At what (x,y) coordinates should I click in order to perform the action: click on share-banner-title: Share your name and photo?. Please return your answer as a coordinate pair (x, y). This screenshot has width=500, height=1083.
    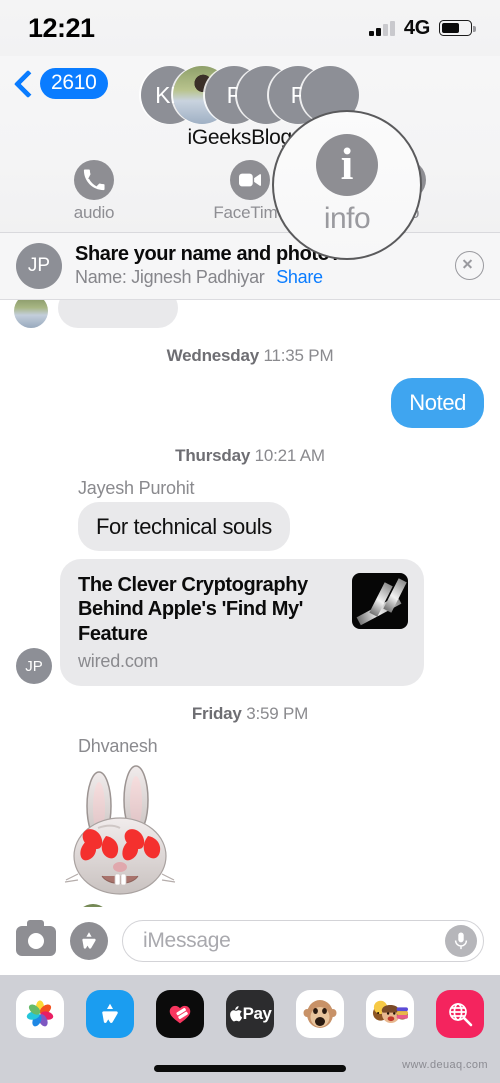
    Looking at the image, I should click on (208, 254).